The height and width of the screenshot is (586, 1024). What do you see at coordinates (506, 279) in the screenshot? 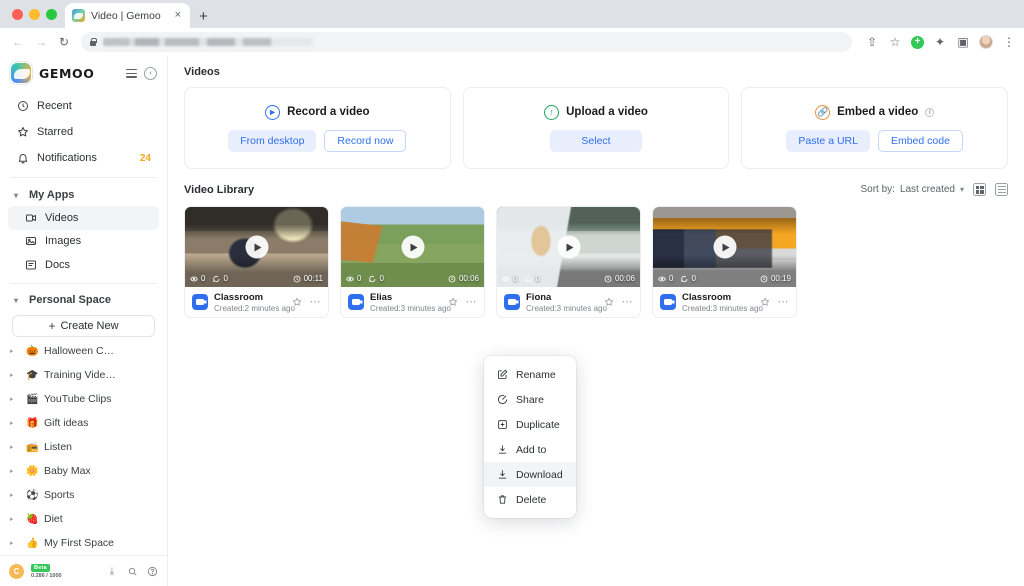
I see `eye-icon` at bounding box center [506, 279].